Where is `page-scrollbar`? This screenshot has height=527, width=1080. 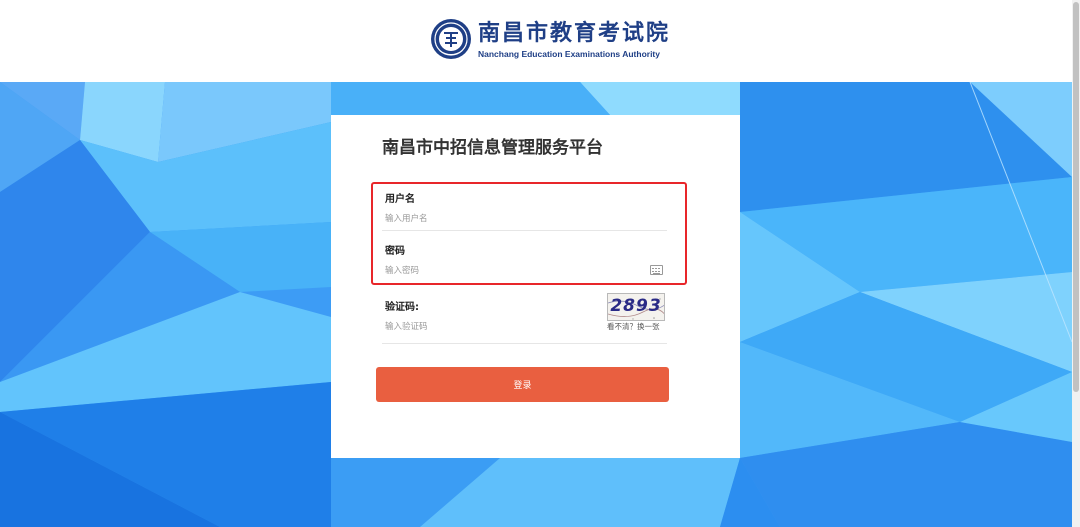
page-scrollbar is located at coordinates (1076, 263).